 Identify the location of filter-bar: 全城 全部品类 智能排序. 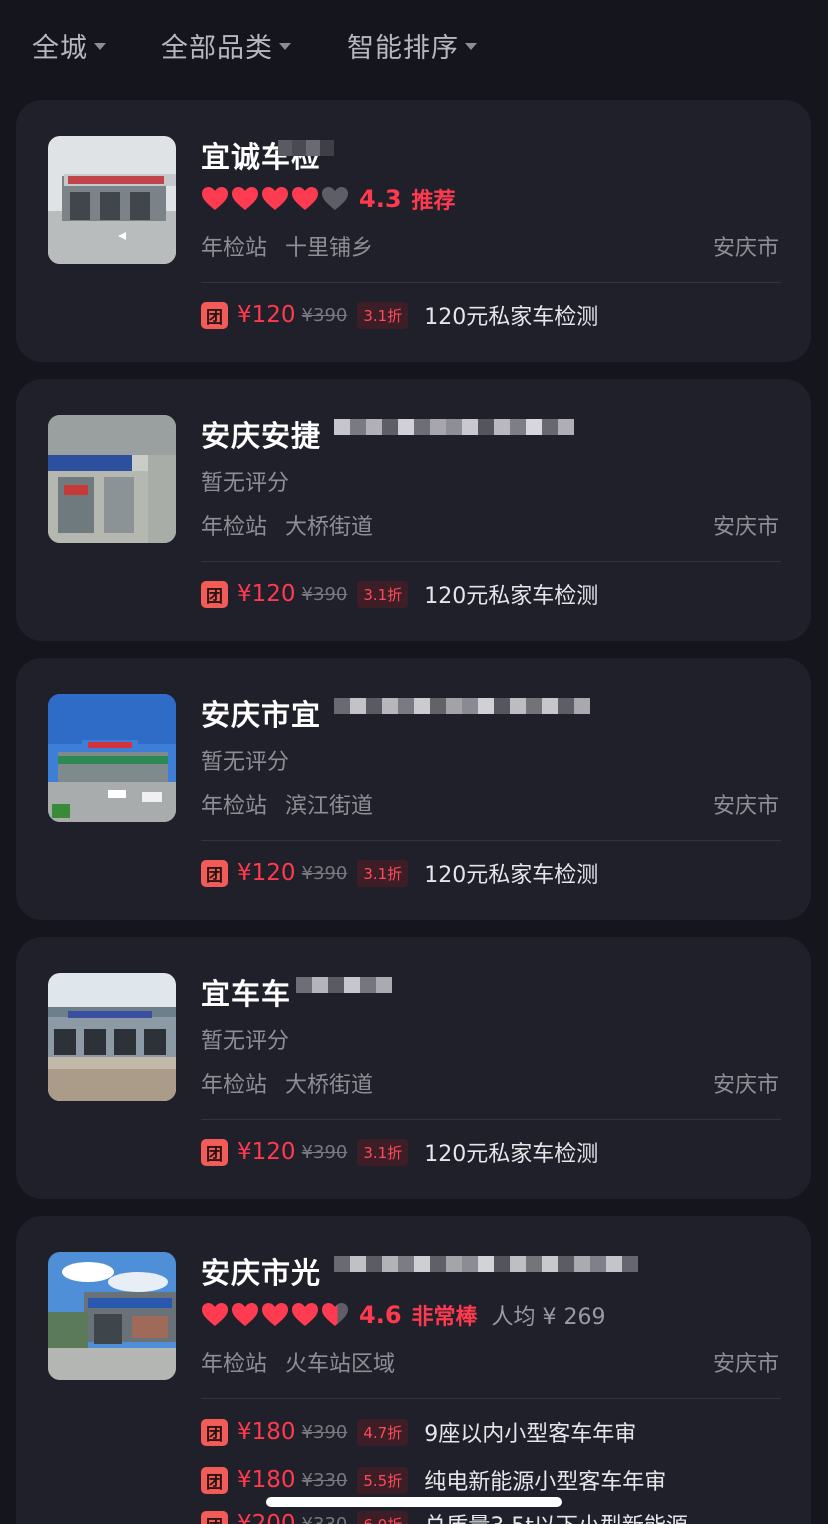
(414, 44).